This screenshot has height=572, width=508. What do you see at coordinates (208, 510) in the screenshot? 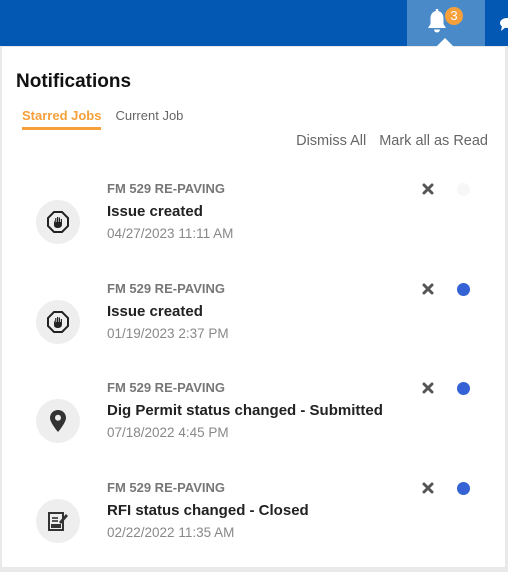
I see `notification-message: RFI status changed - Closed` at bounding box center [208, 510].